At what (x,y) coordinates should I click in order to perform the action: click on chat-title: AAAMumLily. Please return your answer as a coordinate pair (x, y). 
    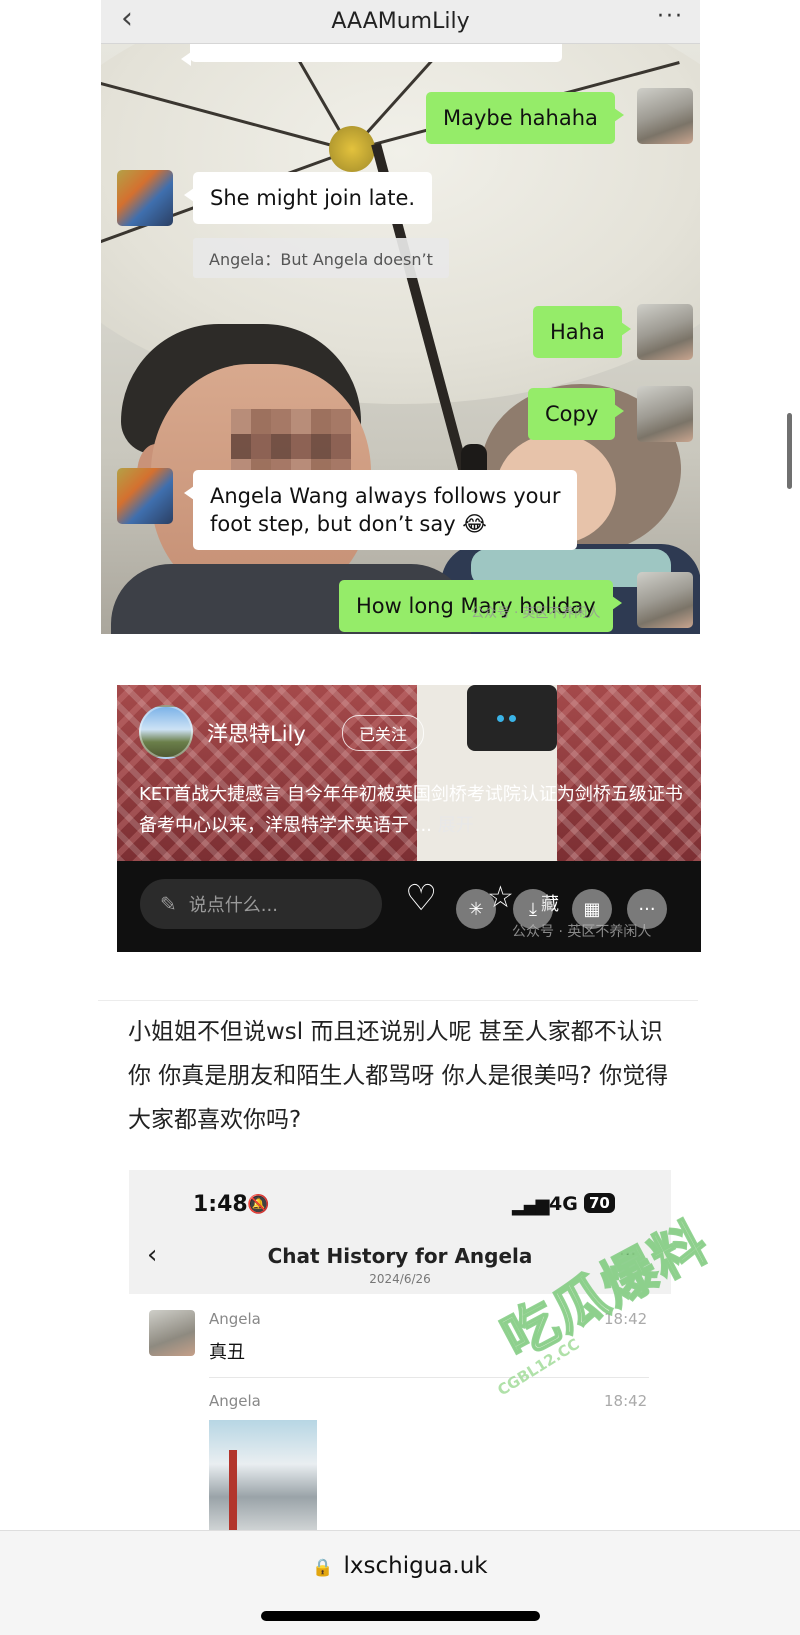
    Looking at the image, I should click on (400, 21).